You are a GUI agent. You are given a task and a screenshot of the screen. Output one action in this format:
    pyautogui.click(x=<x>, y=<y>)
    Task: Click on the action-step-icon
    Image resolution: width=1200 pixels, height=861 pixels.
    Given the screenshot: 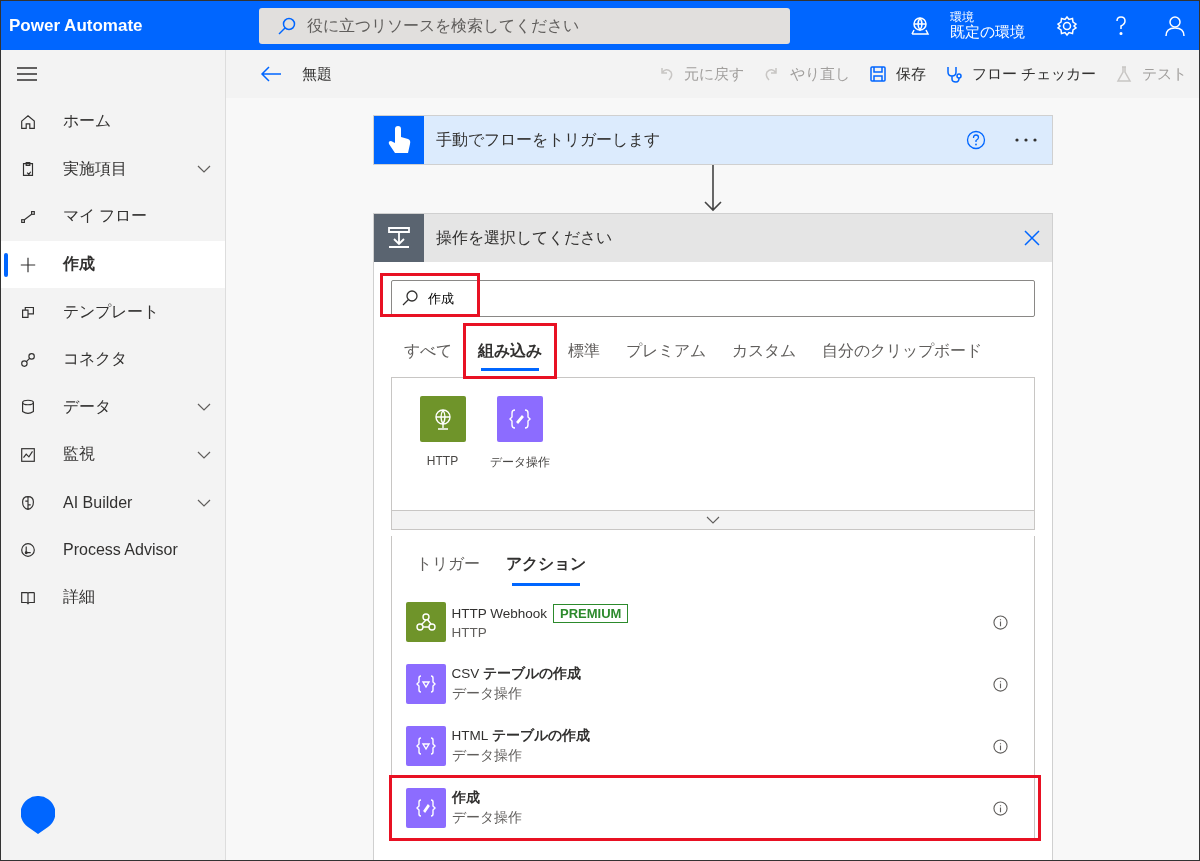 What is the action you would take?
    pyautogui.click(x=398, y=238)
    